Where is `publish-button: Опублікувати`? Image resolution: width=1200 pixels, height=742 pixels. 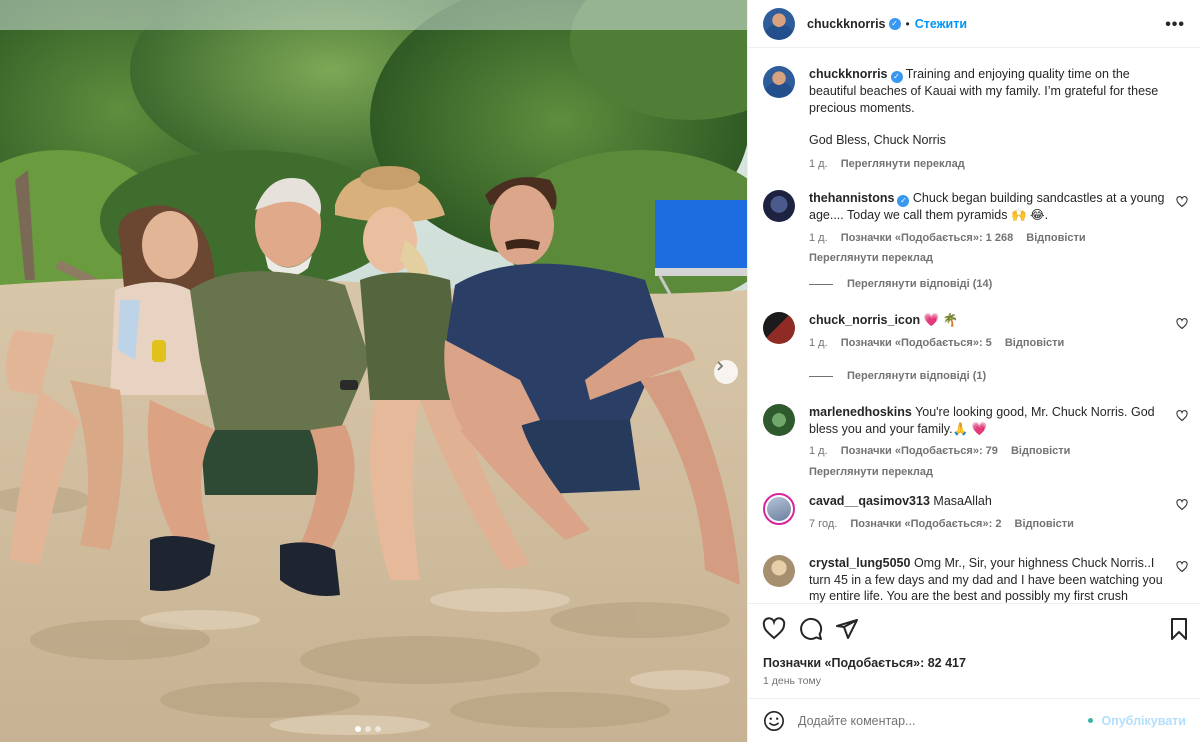 publish-button: Опублікувати is located at coordinates (1143, 721).